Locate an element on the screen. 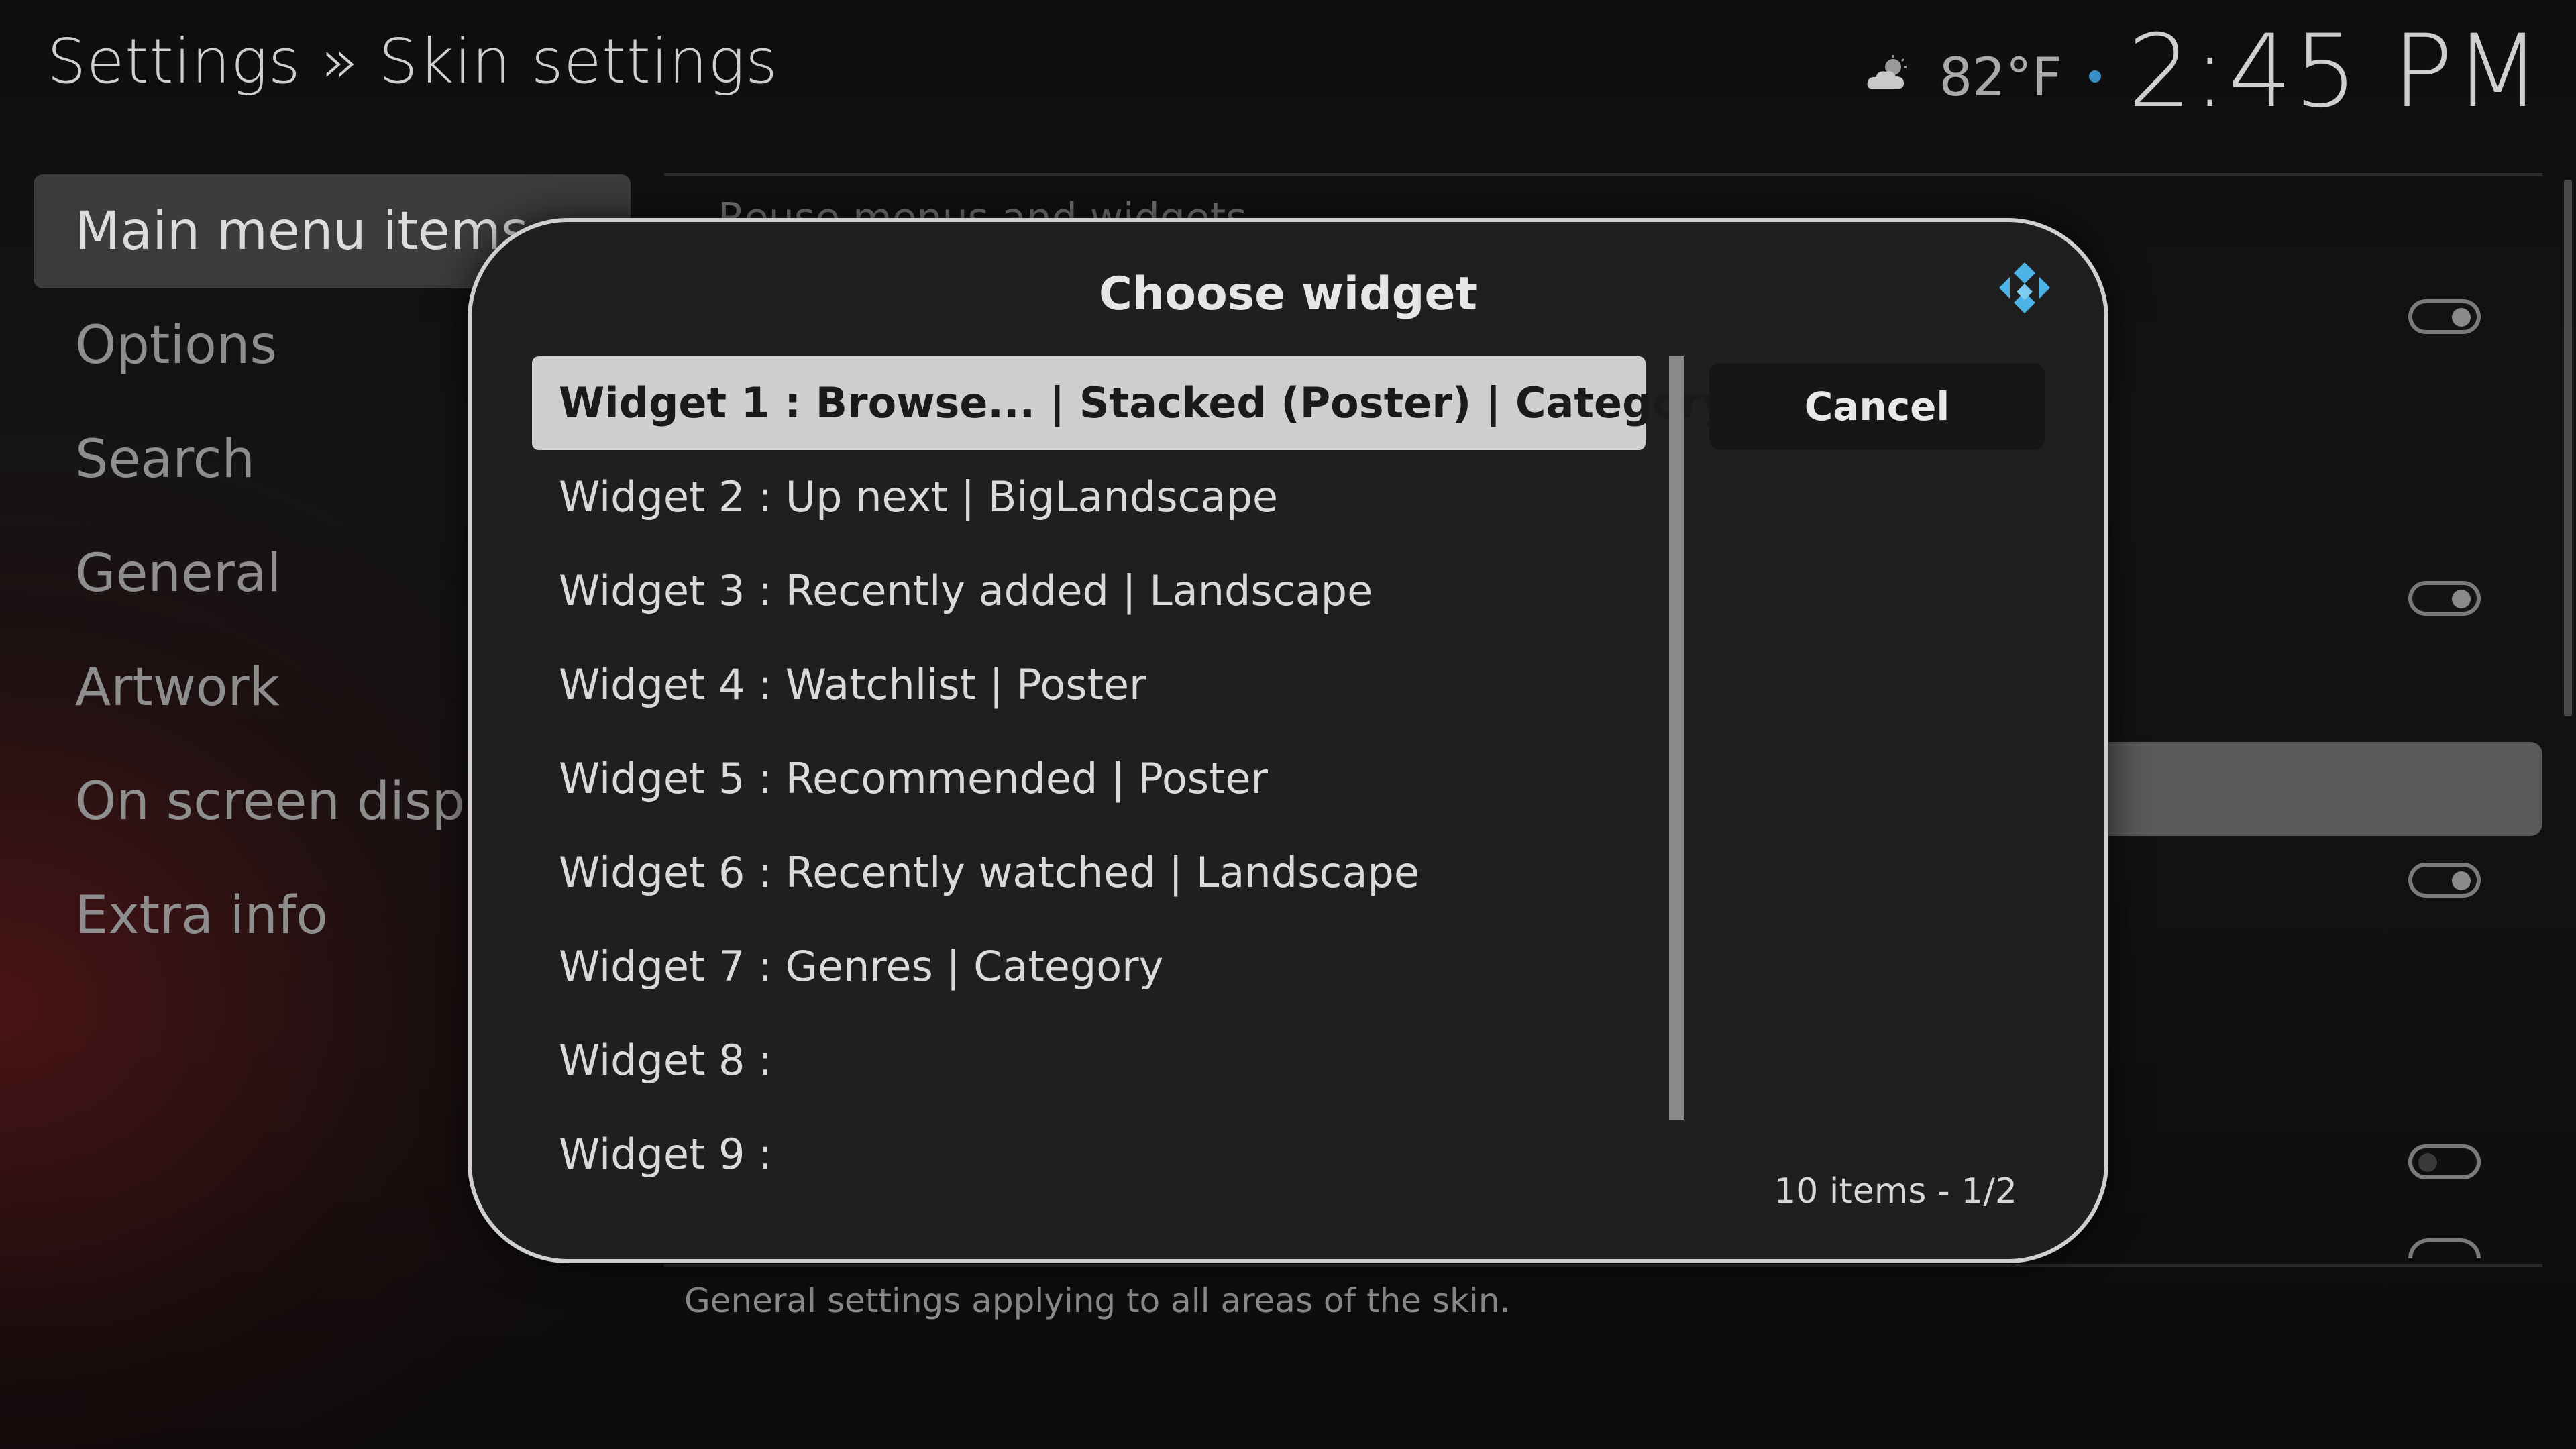 This screenshot has width=2576, height=1449. toggle-switch-partial is located at coordinates (2444, 1248).